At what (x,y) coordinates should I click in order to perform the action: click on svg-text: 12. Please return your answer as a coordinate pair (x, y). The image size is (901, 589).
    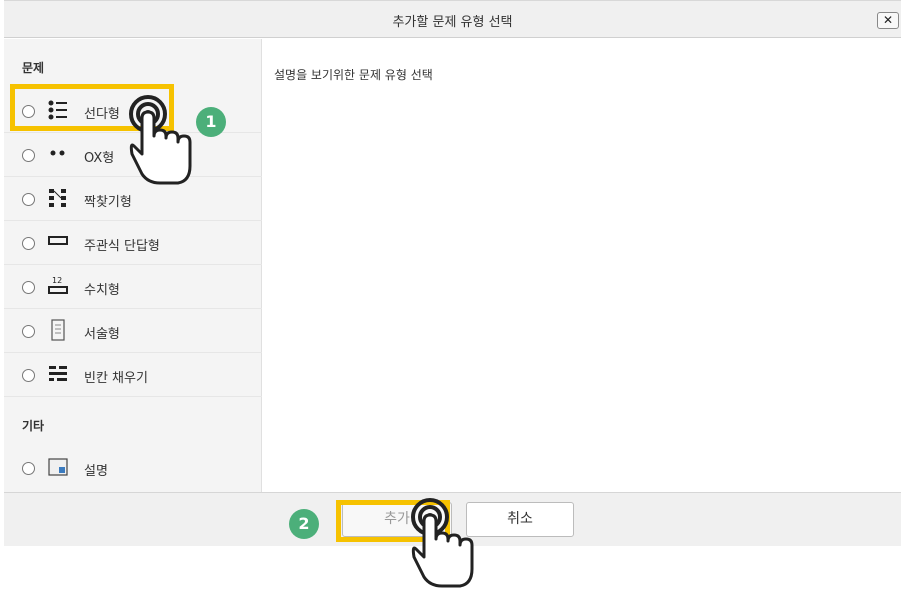
    Looking at the image, I should click on (57, 280).